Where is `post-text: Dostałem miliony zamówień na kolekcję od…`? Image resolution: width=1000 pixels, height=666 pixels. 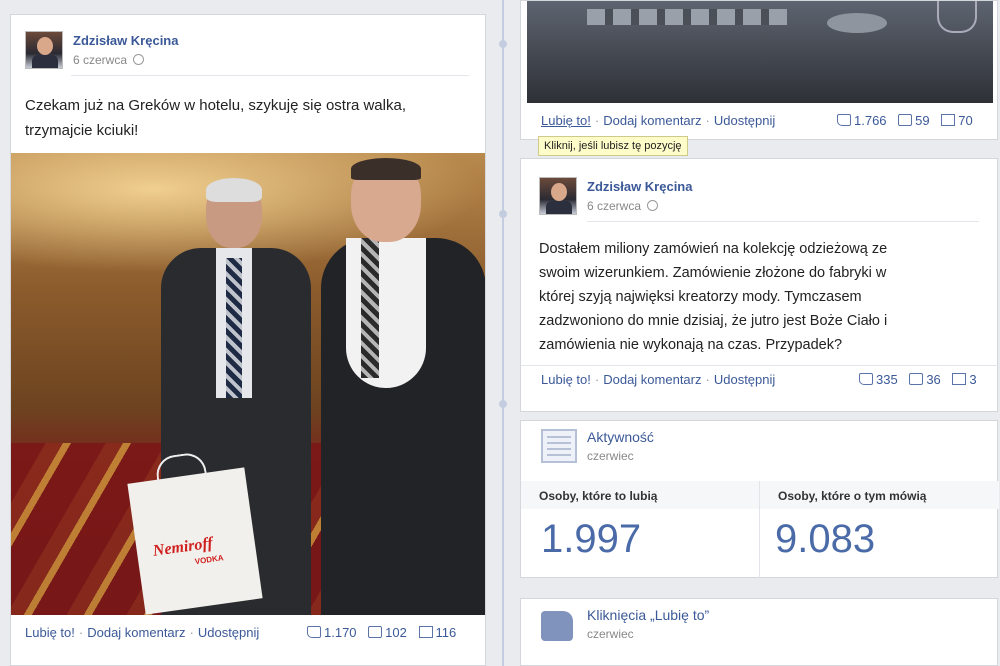
post-text: Dostałem miliony zamówień na kolekcję od… is located at coordinates (713, 297).